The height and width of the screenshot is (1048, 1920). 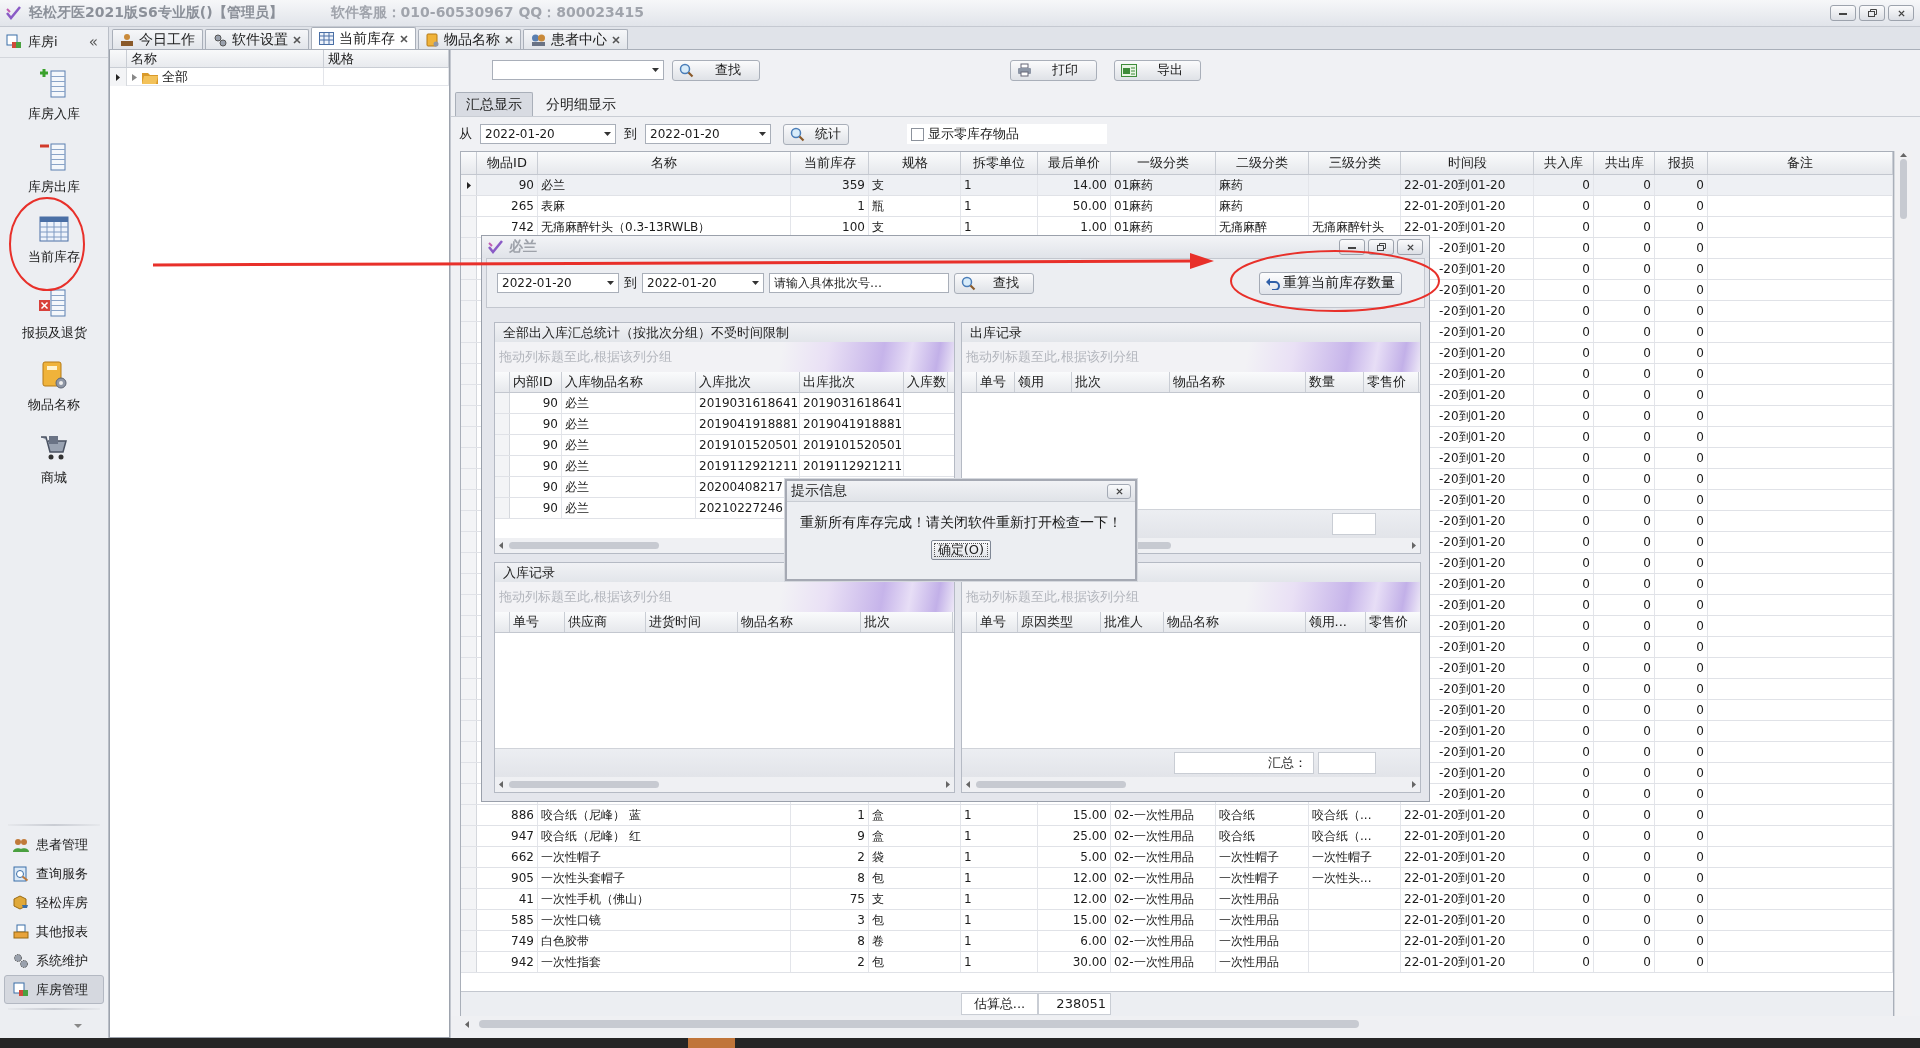 I want to click on table-cell: 一次性帽子, so click(x=1262, y=878).